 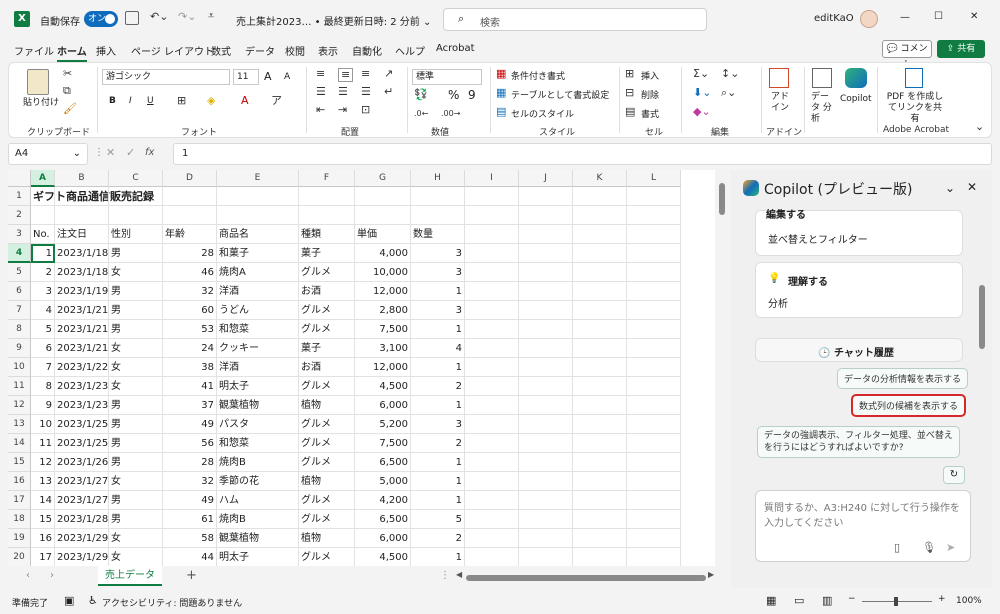 What do you see at coordinates (459, 574) in the screenshot?
I see `scroll-left-icon: ◀` at bounding box center [459, 574].